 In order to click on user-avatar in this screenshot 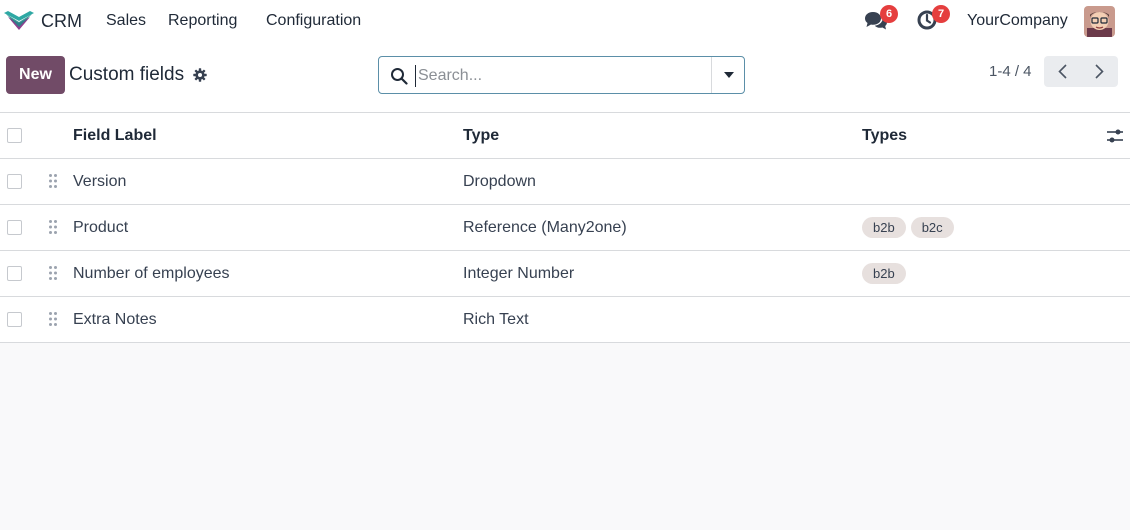, I will do `click(1099, 21)`.